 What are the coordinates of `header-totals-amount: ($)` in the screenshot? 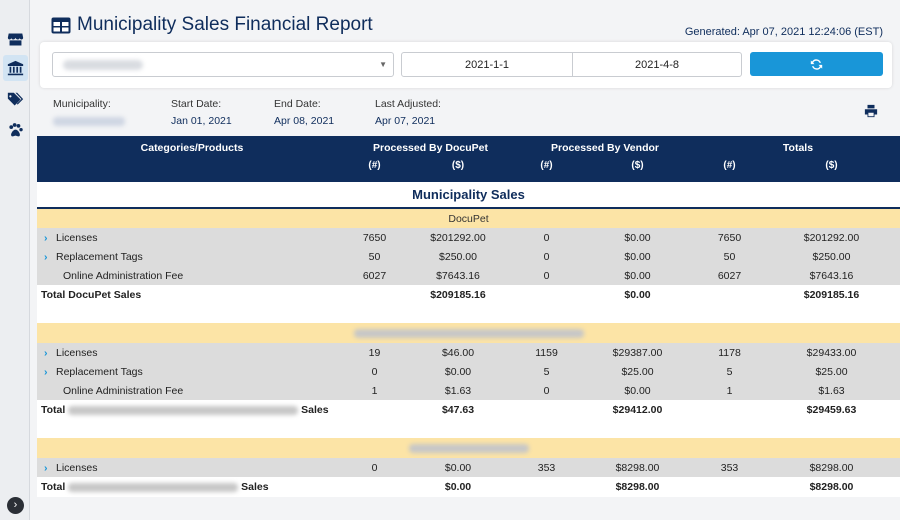 It's located at (831, 171).